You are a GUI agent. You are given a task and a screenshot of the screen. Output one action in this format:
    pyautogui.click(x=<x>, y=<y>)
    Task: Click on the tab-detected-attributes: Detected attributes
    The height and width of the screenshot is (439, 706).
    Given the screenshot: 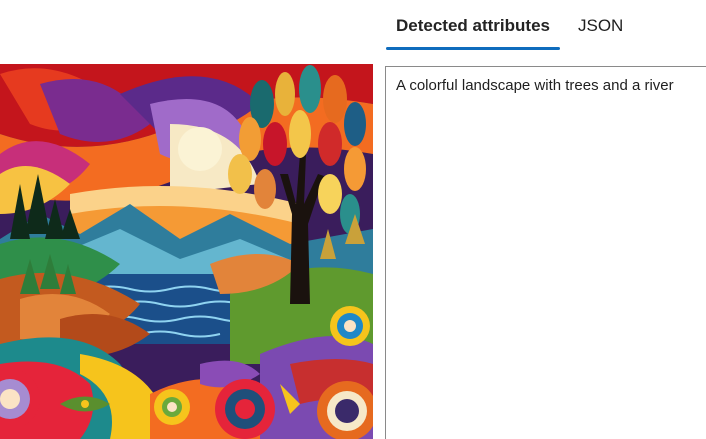 What is the action you would take?
    pyautogui.click(x=473, y=26)
    